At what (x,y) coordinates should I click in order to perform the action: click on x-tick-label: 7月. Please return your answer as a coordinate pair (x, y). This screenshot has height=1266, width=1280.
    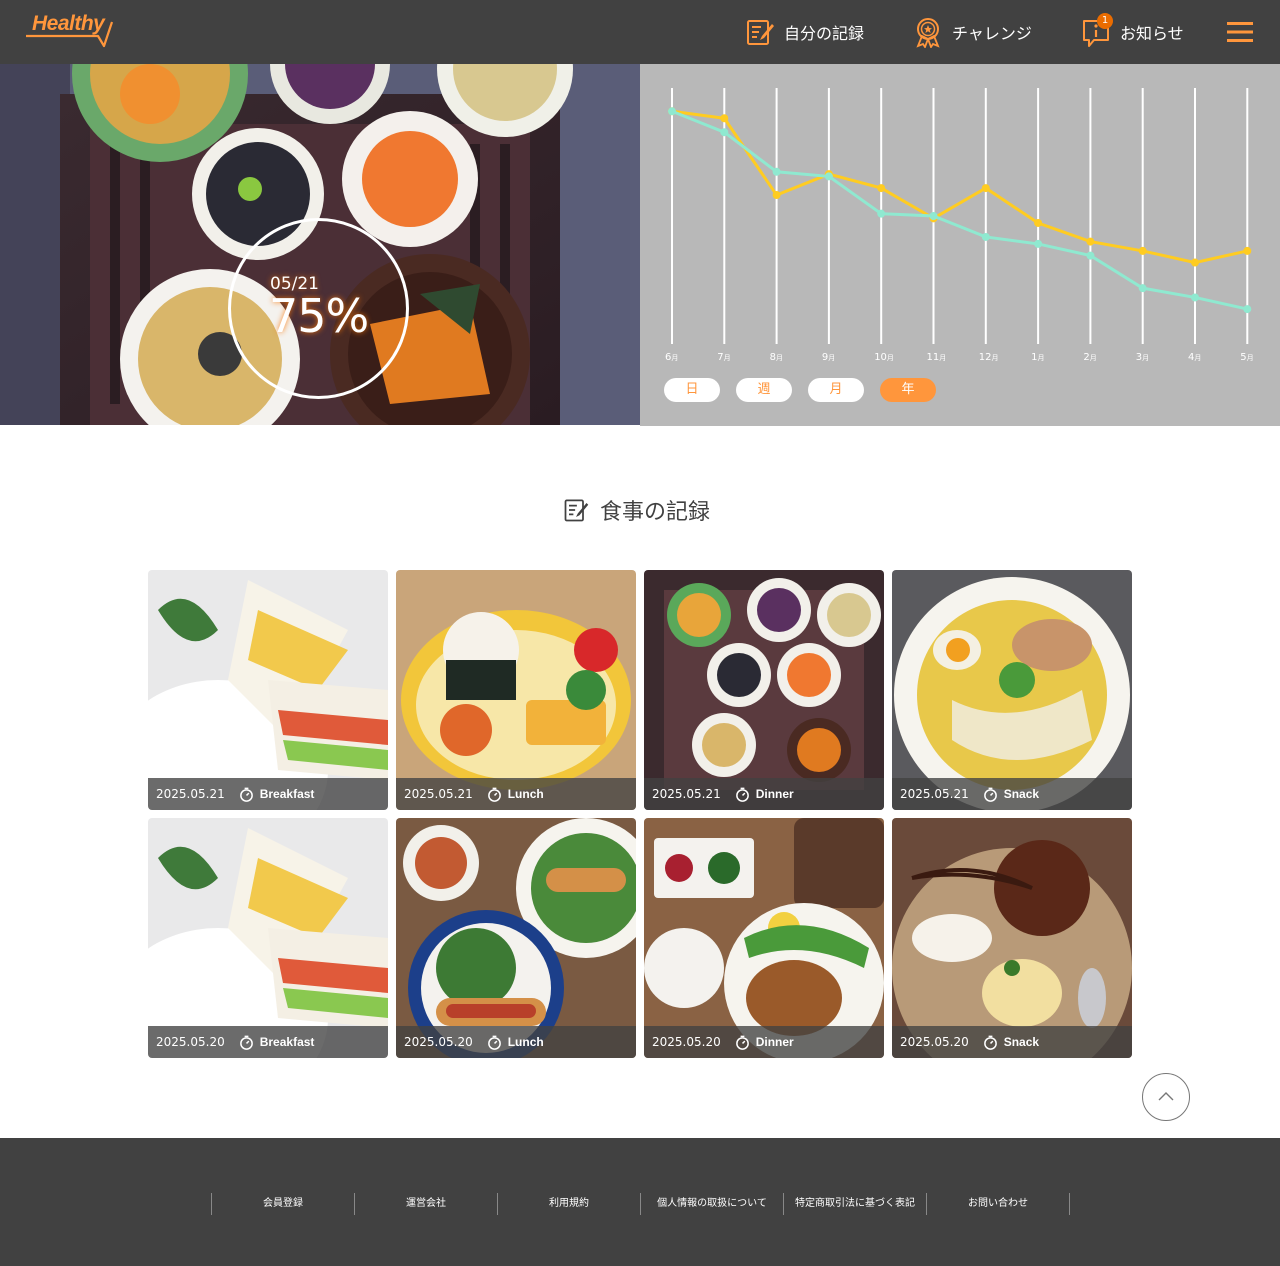
    Looking at the image, I should click on (723, 357).